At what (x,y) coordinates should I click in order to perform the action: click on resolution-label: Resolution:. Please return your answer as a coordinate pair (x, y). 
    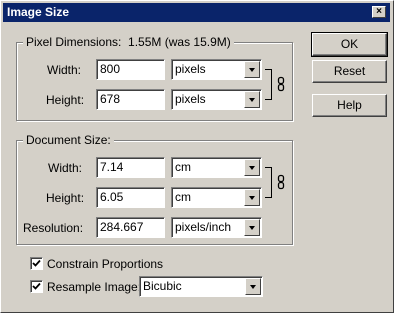
    Looking at the image, I should click on (53, 228).